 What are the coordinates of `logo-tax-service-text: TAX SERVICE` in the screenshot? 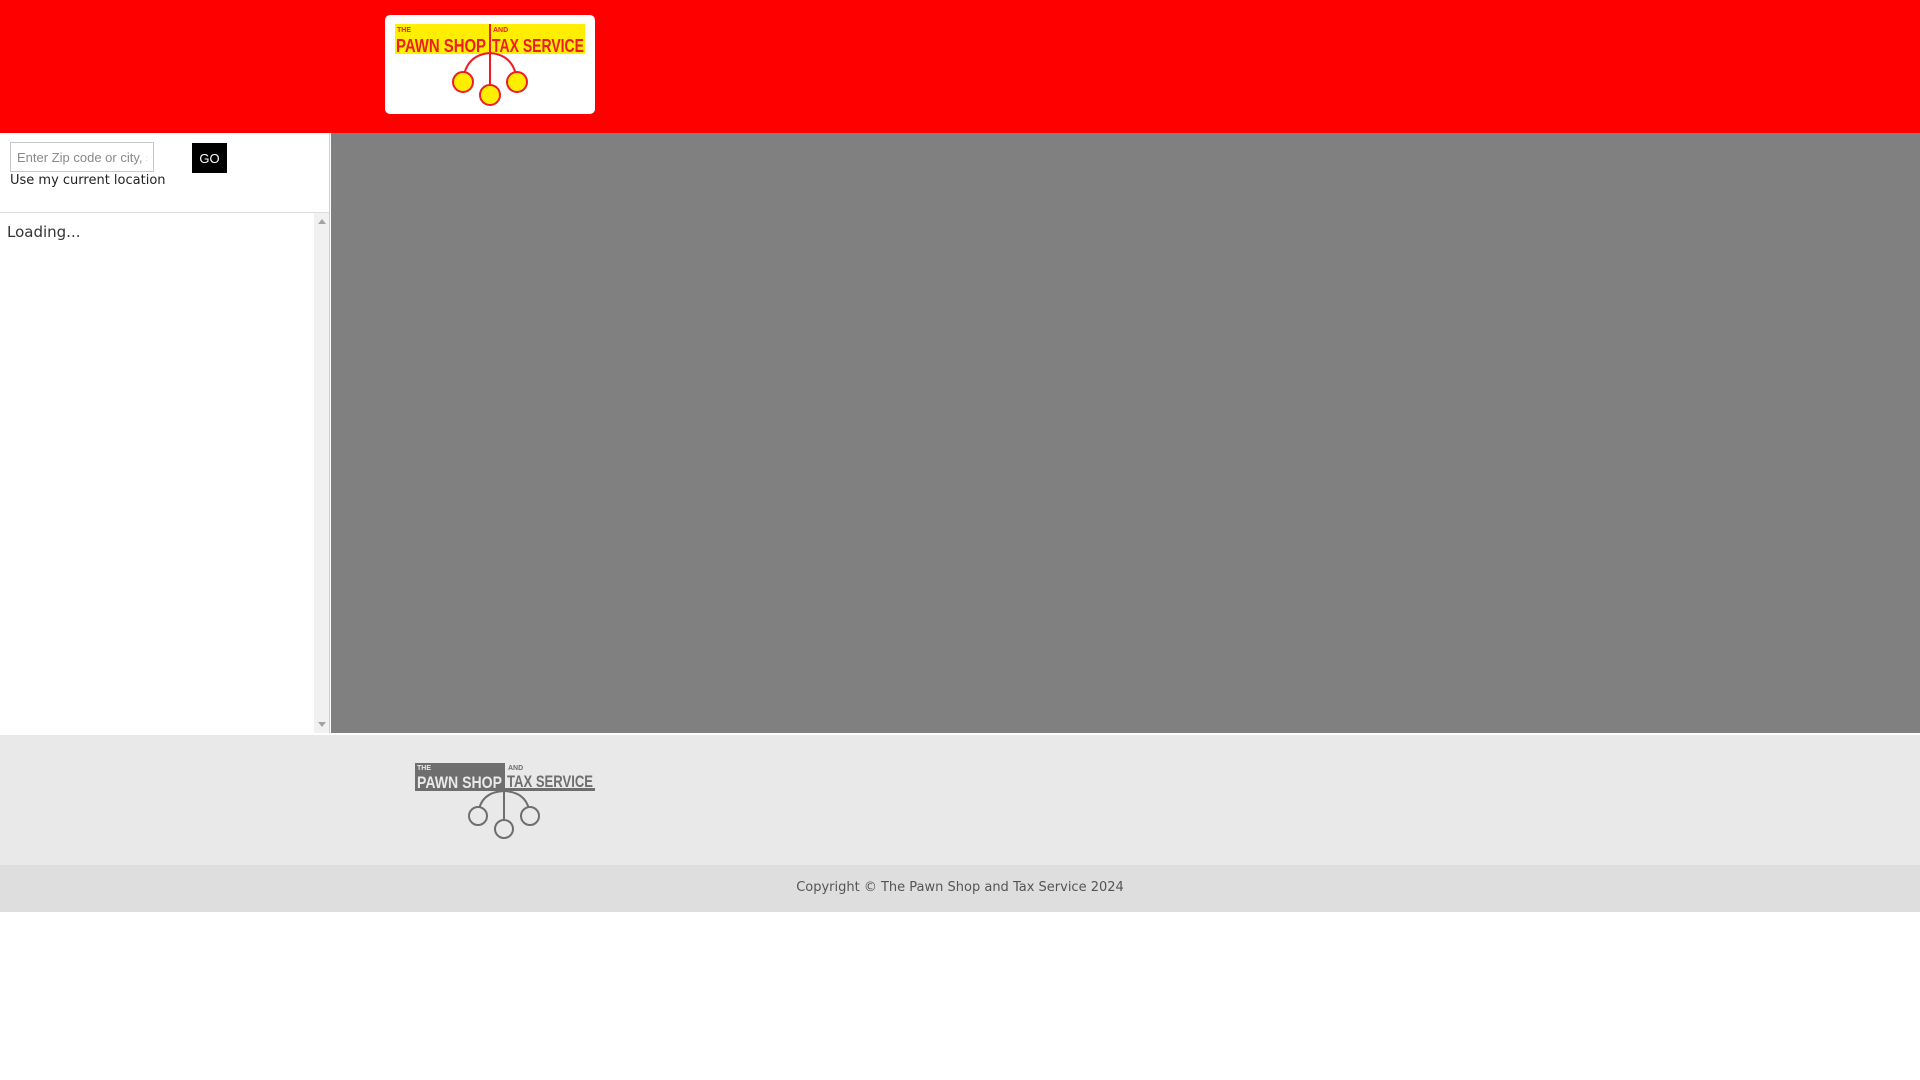 It's located at (538, 46).